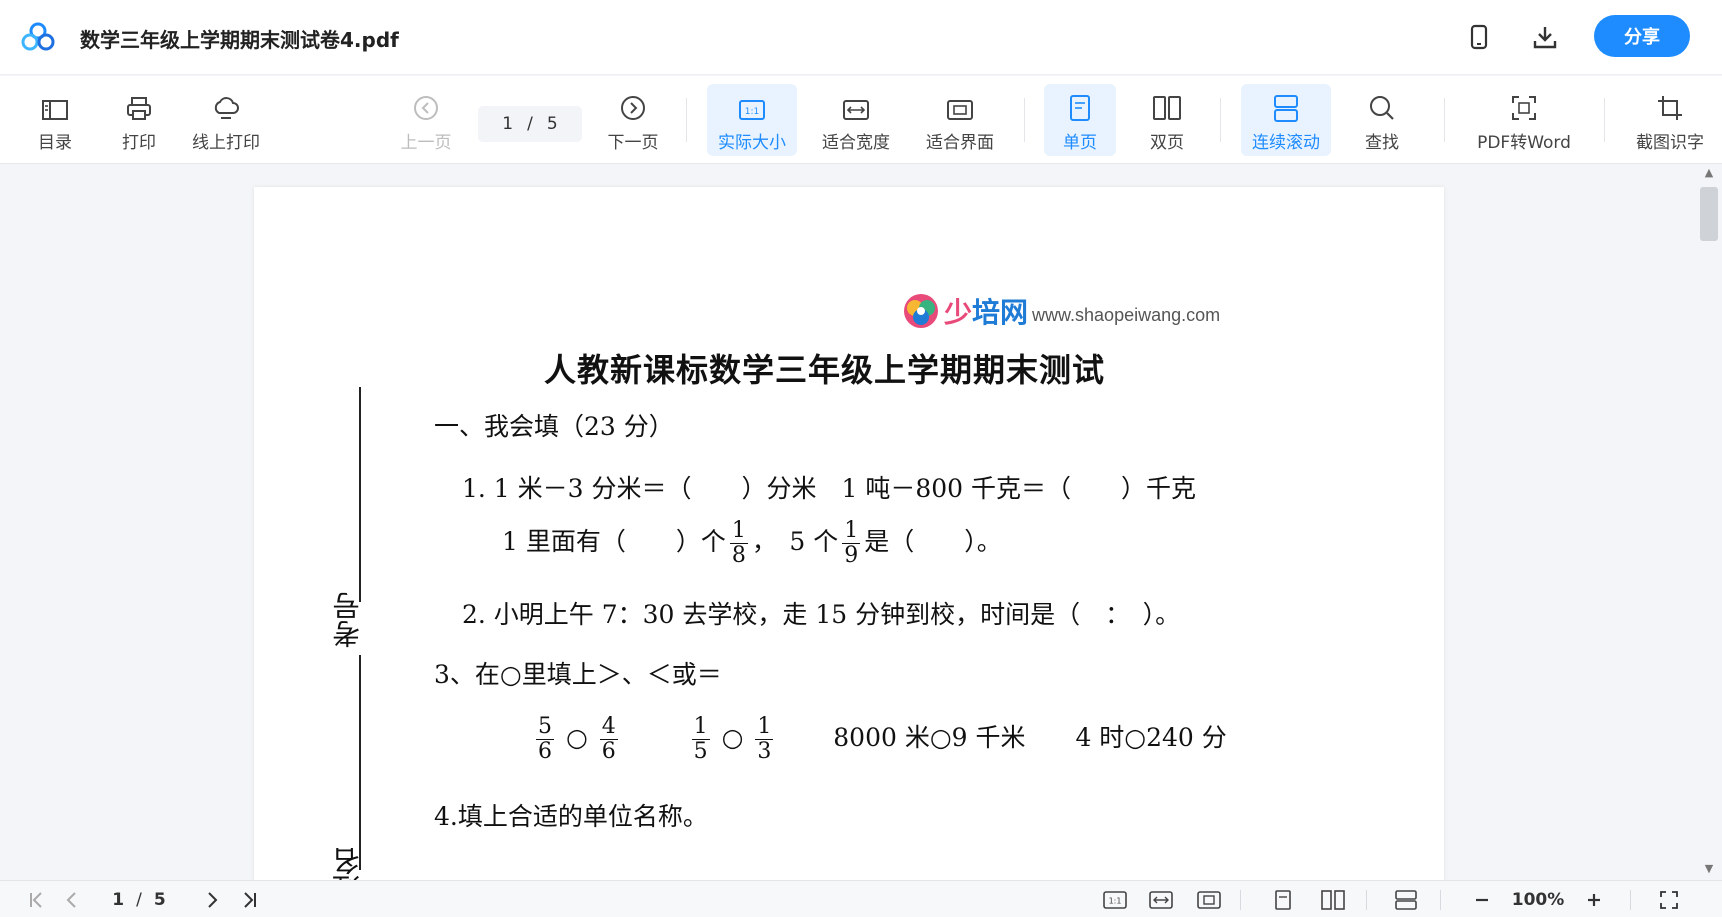  What do you see at coordinates (1709, 214) in the screenshot?
I see `scroll-thumb` at bounding box center [1709, 214].